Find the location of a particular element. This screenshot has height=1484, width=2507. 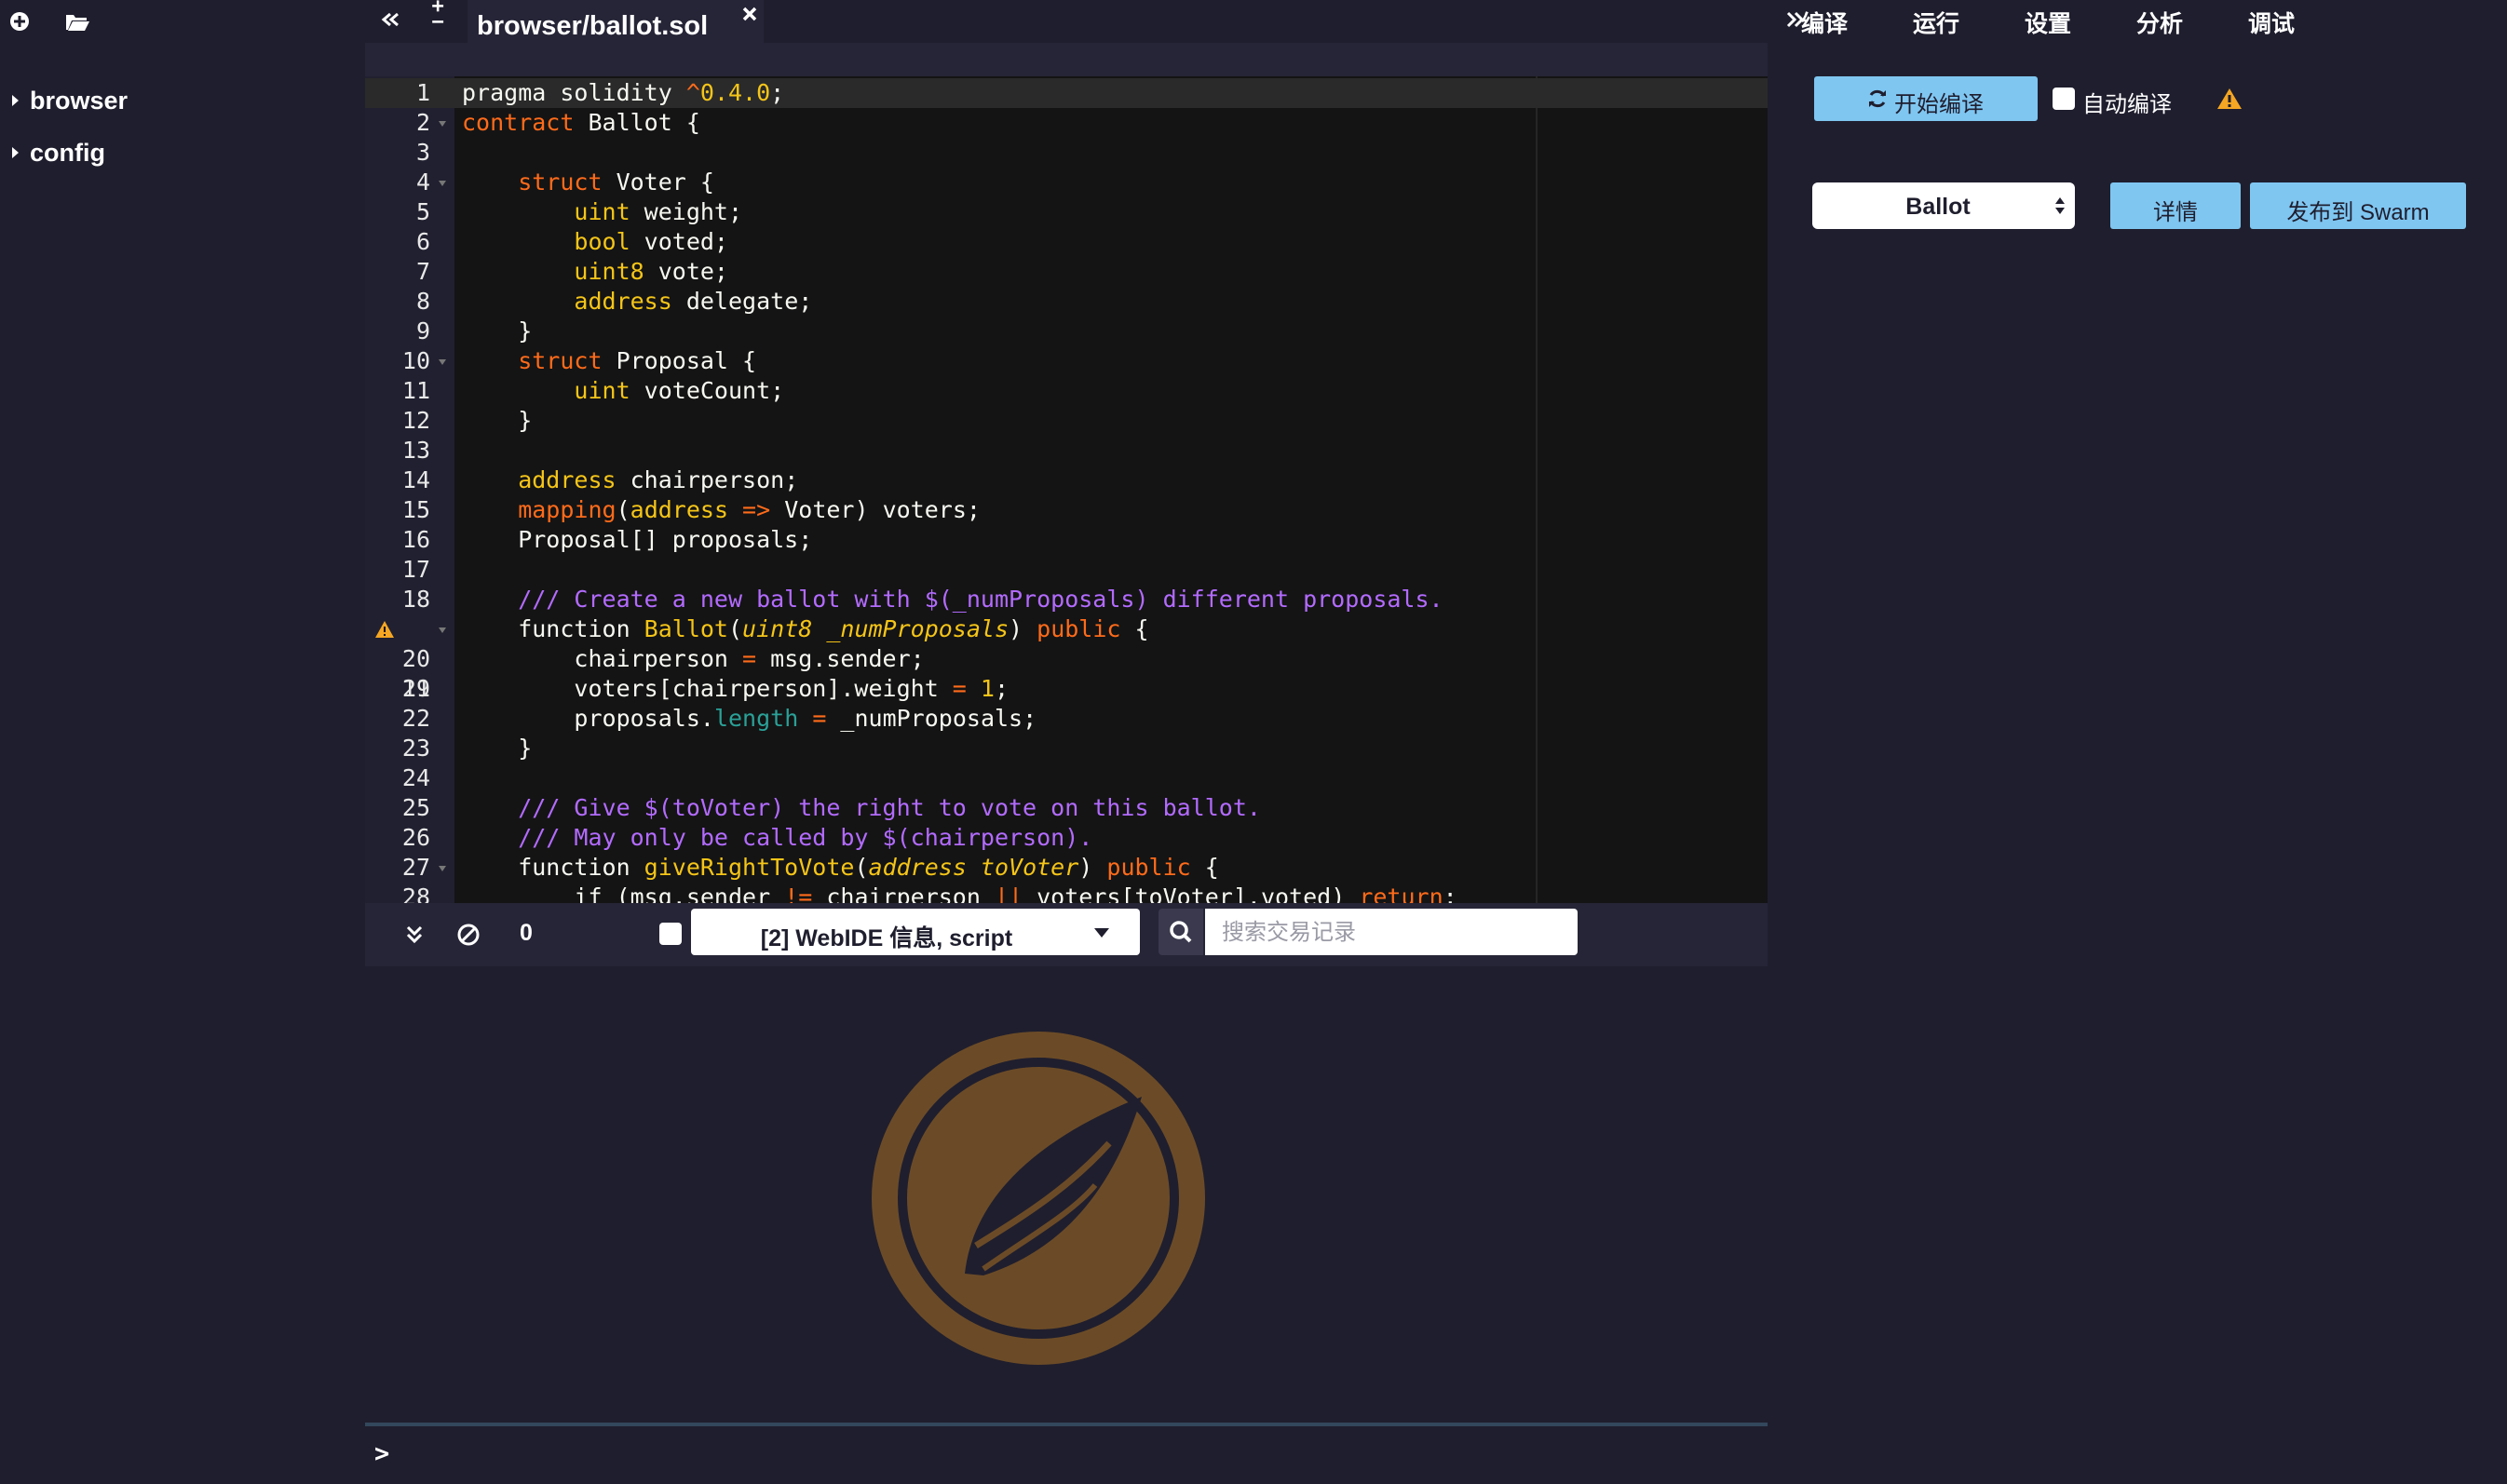

right-tabbar: 编译 运行 设置 分析 调试 is located at coordinates (2137, 21).